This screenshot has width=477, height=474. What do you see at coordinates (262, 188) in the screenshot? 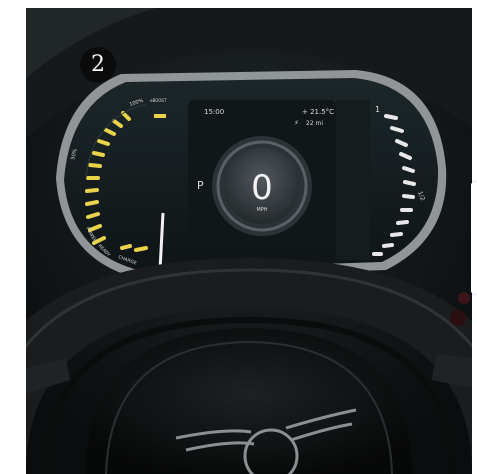
I see `speed-value: 0` at bounding box center [262, 188].